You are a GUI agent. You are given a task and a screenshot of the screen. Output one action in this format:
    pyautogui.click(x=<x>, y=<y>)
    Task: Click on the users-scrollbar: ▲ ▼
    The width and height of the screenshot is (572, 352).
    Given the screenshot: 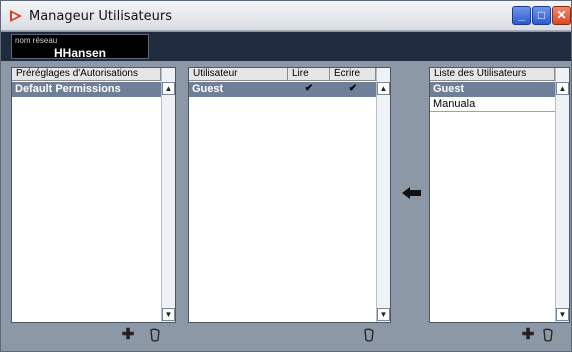 What is the action you would take?
    pyautogui.click(x=562, y=195)
    